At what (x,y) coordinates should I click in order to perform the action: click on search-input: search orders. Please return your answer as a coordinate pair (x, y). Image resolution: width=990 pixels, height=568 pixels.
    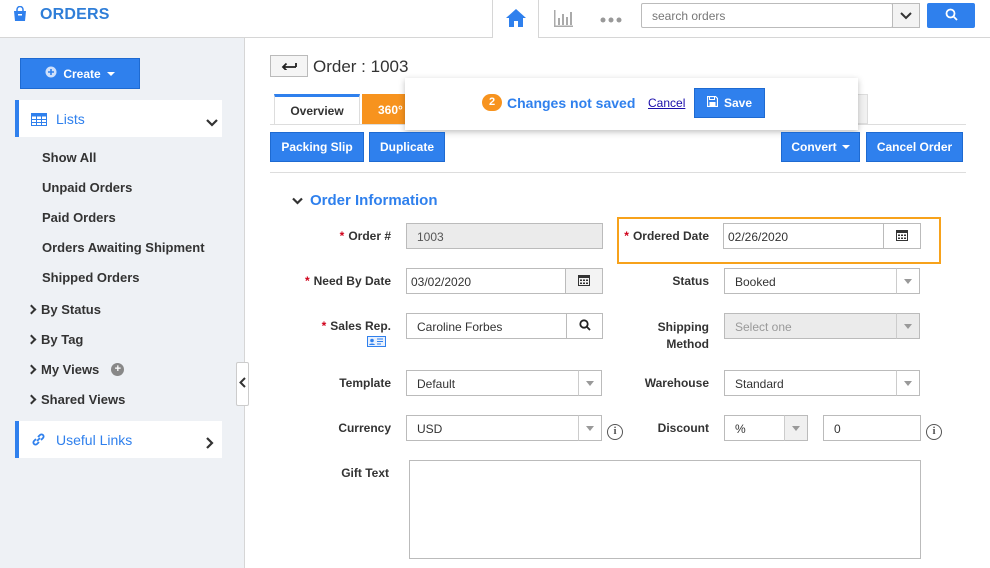
    Looking at the image, I should click on (767, 15).